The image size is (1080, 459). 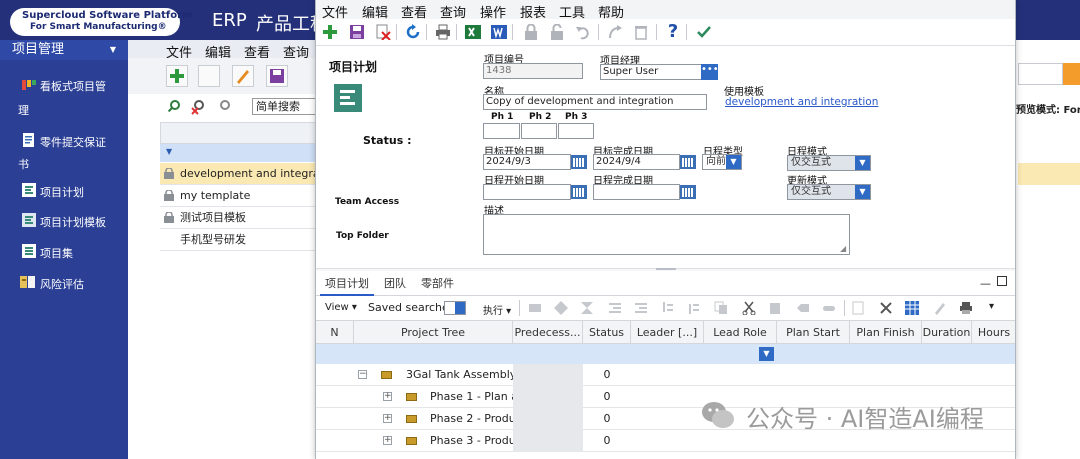 I want to click on column-header-status: Status, so click(x=607, y=333).